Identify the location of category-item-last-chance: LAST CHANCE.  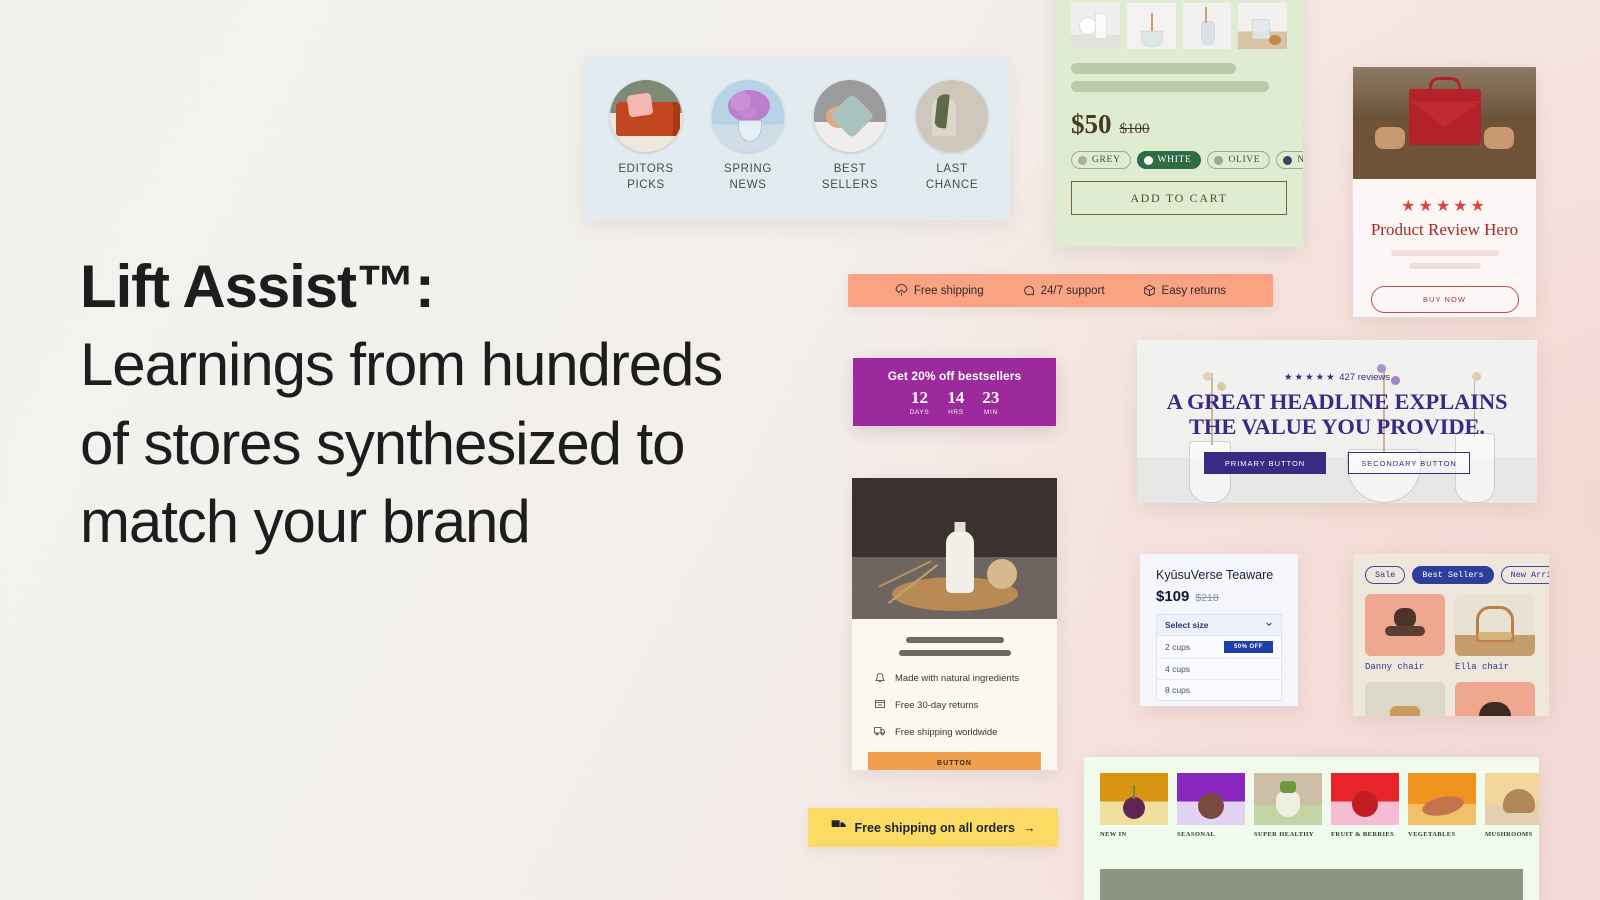
(952, 136).